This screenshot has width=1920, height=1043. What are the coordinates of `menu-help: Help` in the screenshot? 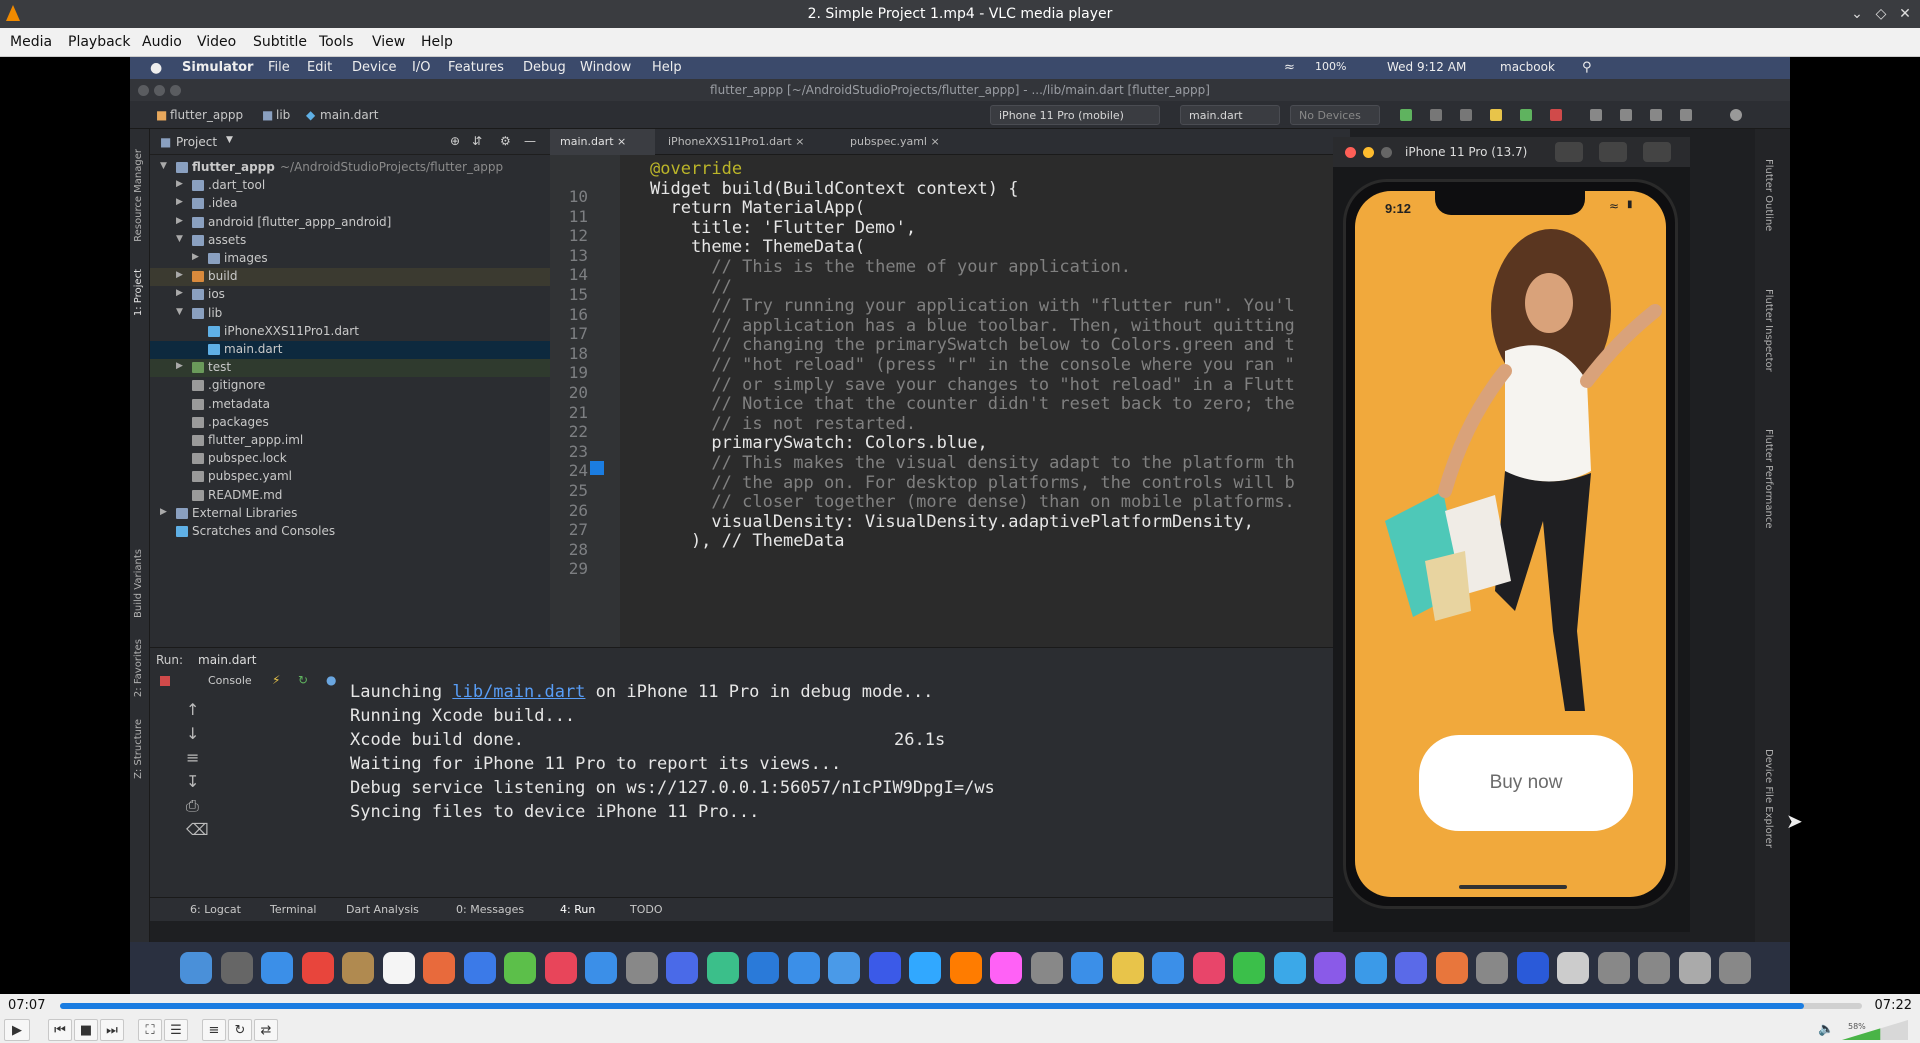 It's located at (437, 42).